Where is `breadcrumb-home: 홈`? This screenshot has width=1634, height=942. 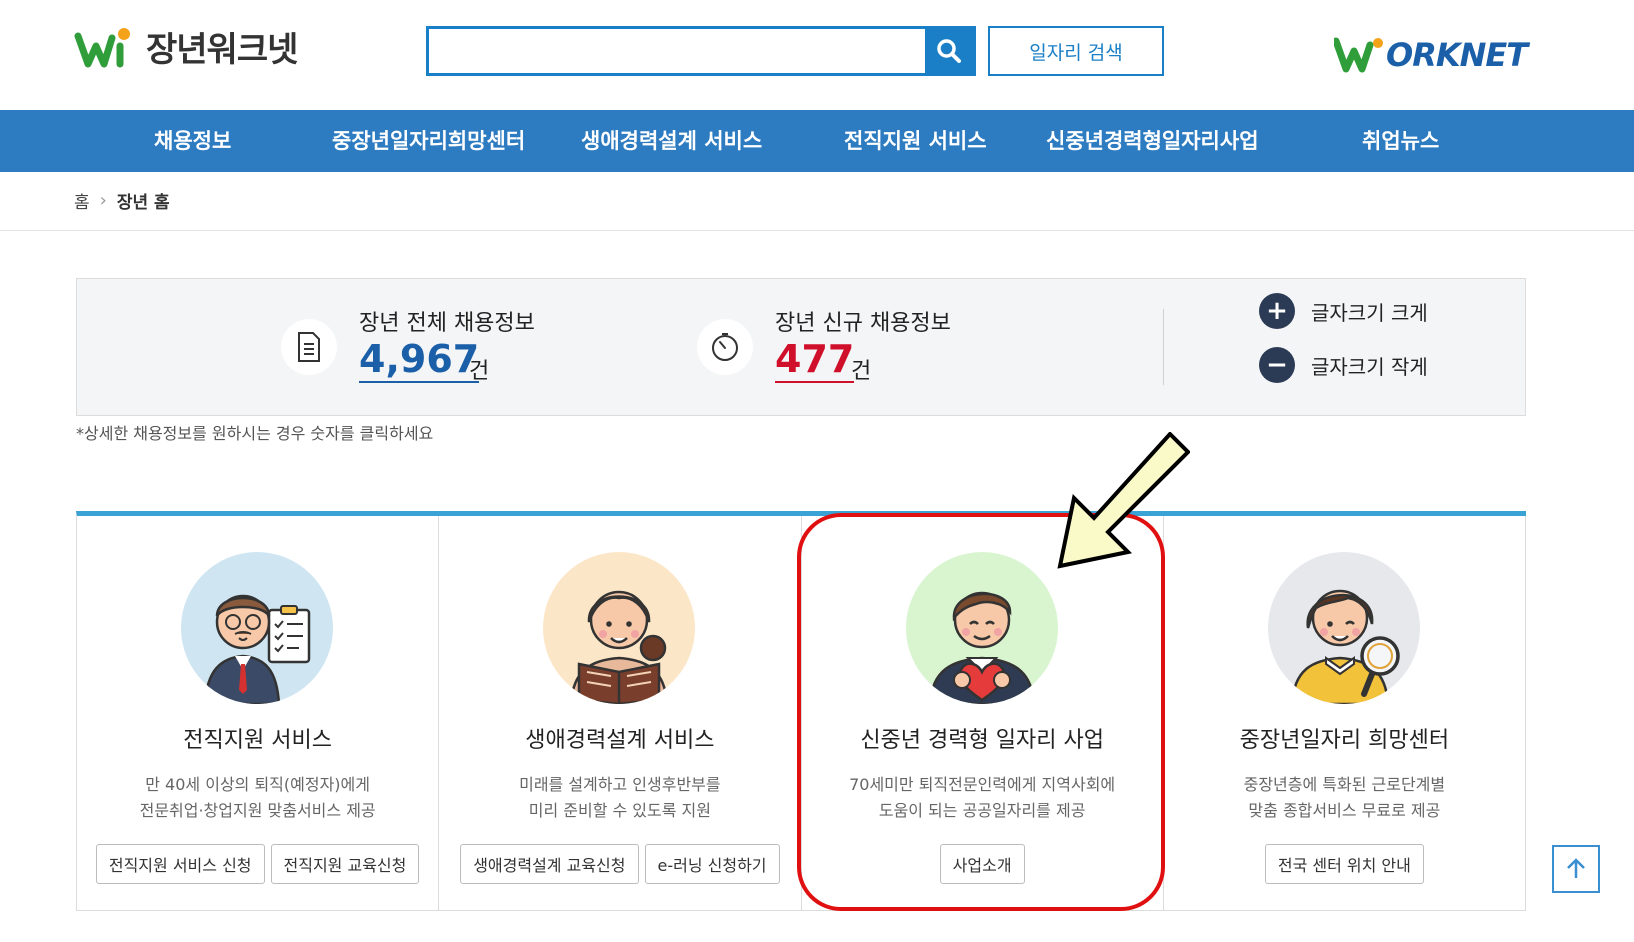
breadcrumb-home: 홈 is located at coordinates (82, 200).